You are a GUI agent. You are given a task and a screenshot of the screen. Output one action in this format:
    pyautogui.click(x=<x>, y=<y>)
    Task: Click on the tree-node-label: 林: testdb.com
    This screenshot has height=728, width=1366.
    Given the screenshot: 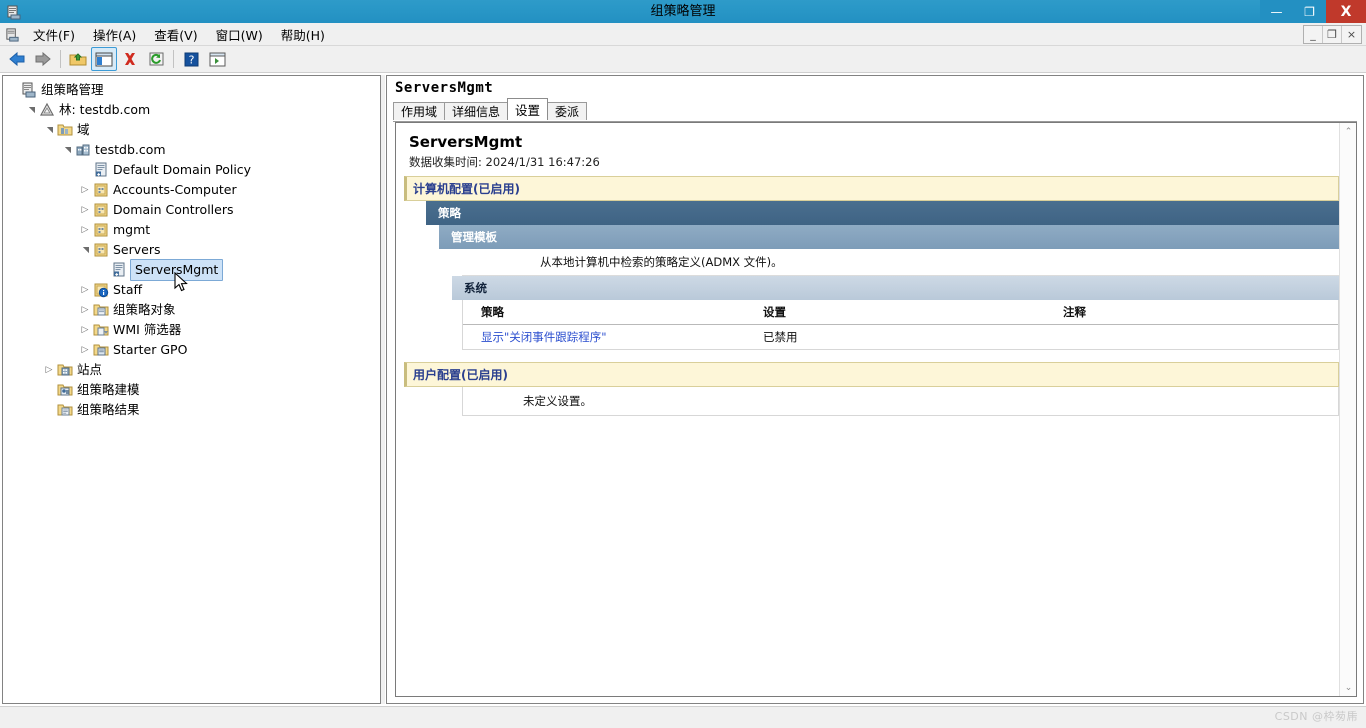 What is the action you would take?
    pyautogui.click(x=105, y=109)
    